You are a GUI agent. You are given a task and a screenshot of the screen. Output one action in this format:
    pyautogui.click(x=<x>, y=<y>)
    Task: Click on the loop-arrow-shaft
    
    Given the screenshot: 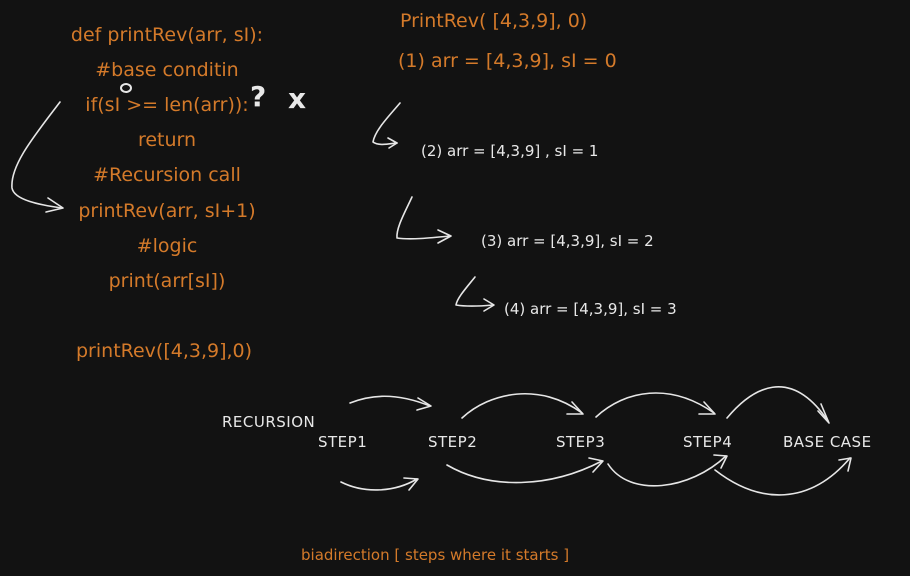 What is the action you would take?
    pyautogui.click(x=37, y=155)
    